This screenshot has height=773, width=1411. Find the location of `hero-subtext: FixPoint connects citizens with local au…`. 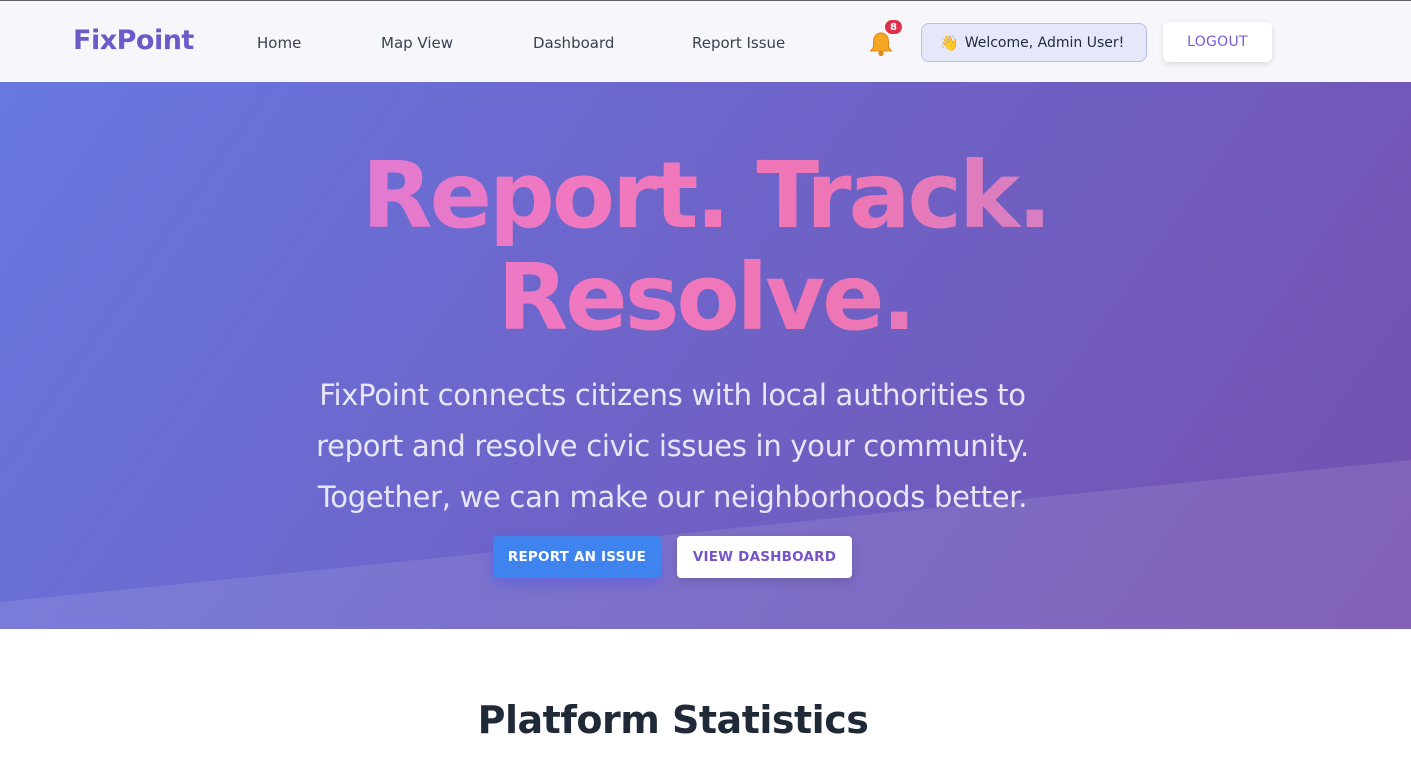

hero-subtext: FixPoint connects citizens with local au… is located at coordinates (672, 446).